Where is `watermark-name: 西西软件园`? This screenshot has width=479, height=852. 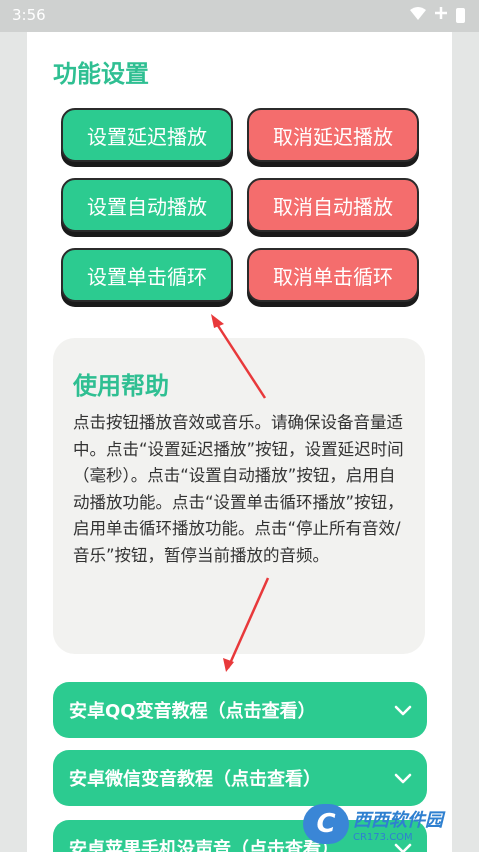
watermark-name: 西西软件园 is located at coordinates (398, 820).